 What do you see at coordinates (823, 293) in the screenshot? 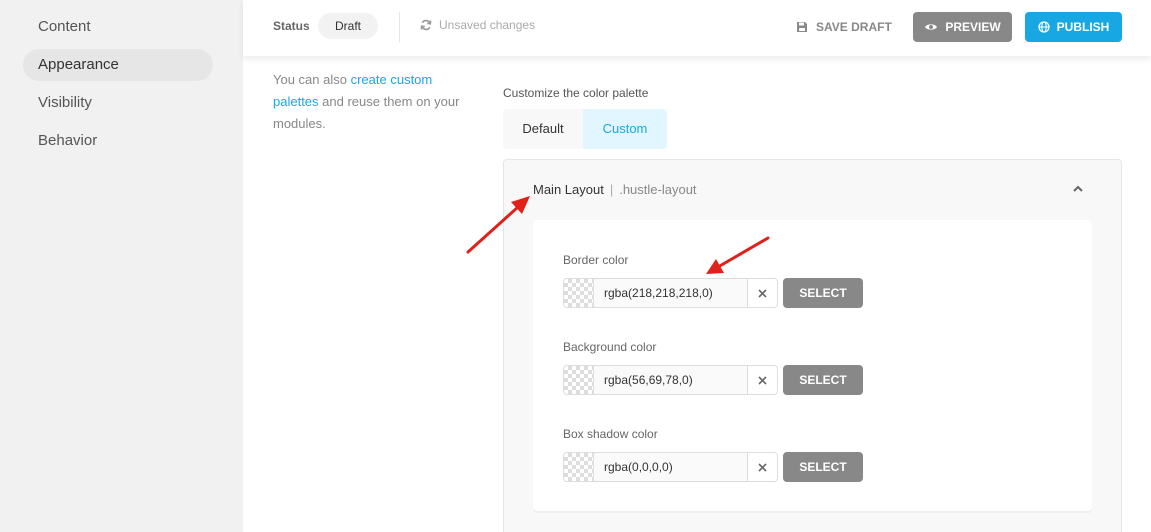
I see `select-border-color-button: SELECT` at bounding box center [823, 293].